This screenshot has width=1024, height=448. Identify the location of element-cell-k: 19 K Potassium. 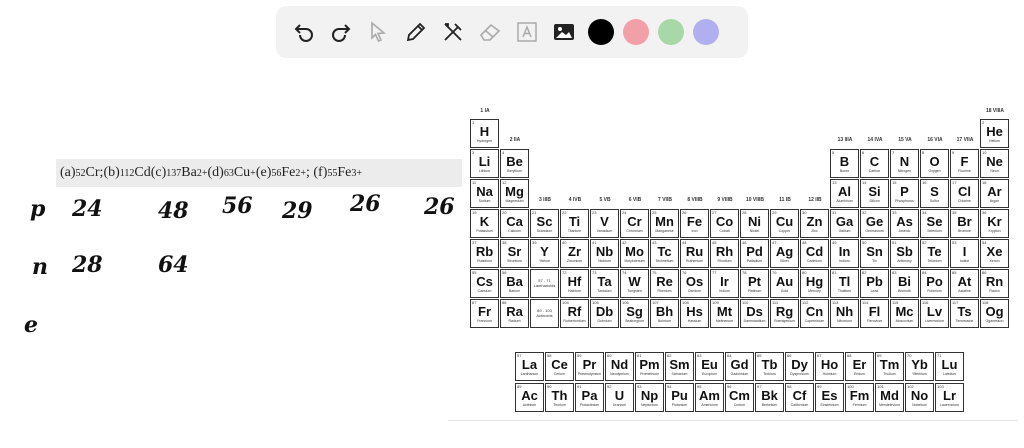
(484, 223).